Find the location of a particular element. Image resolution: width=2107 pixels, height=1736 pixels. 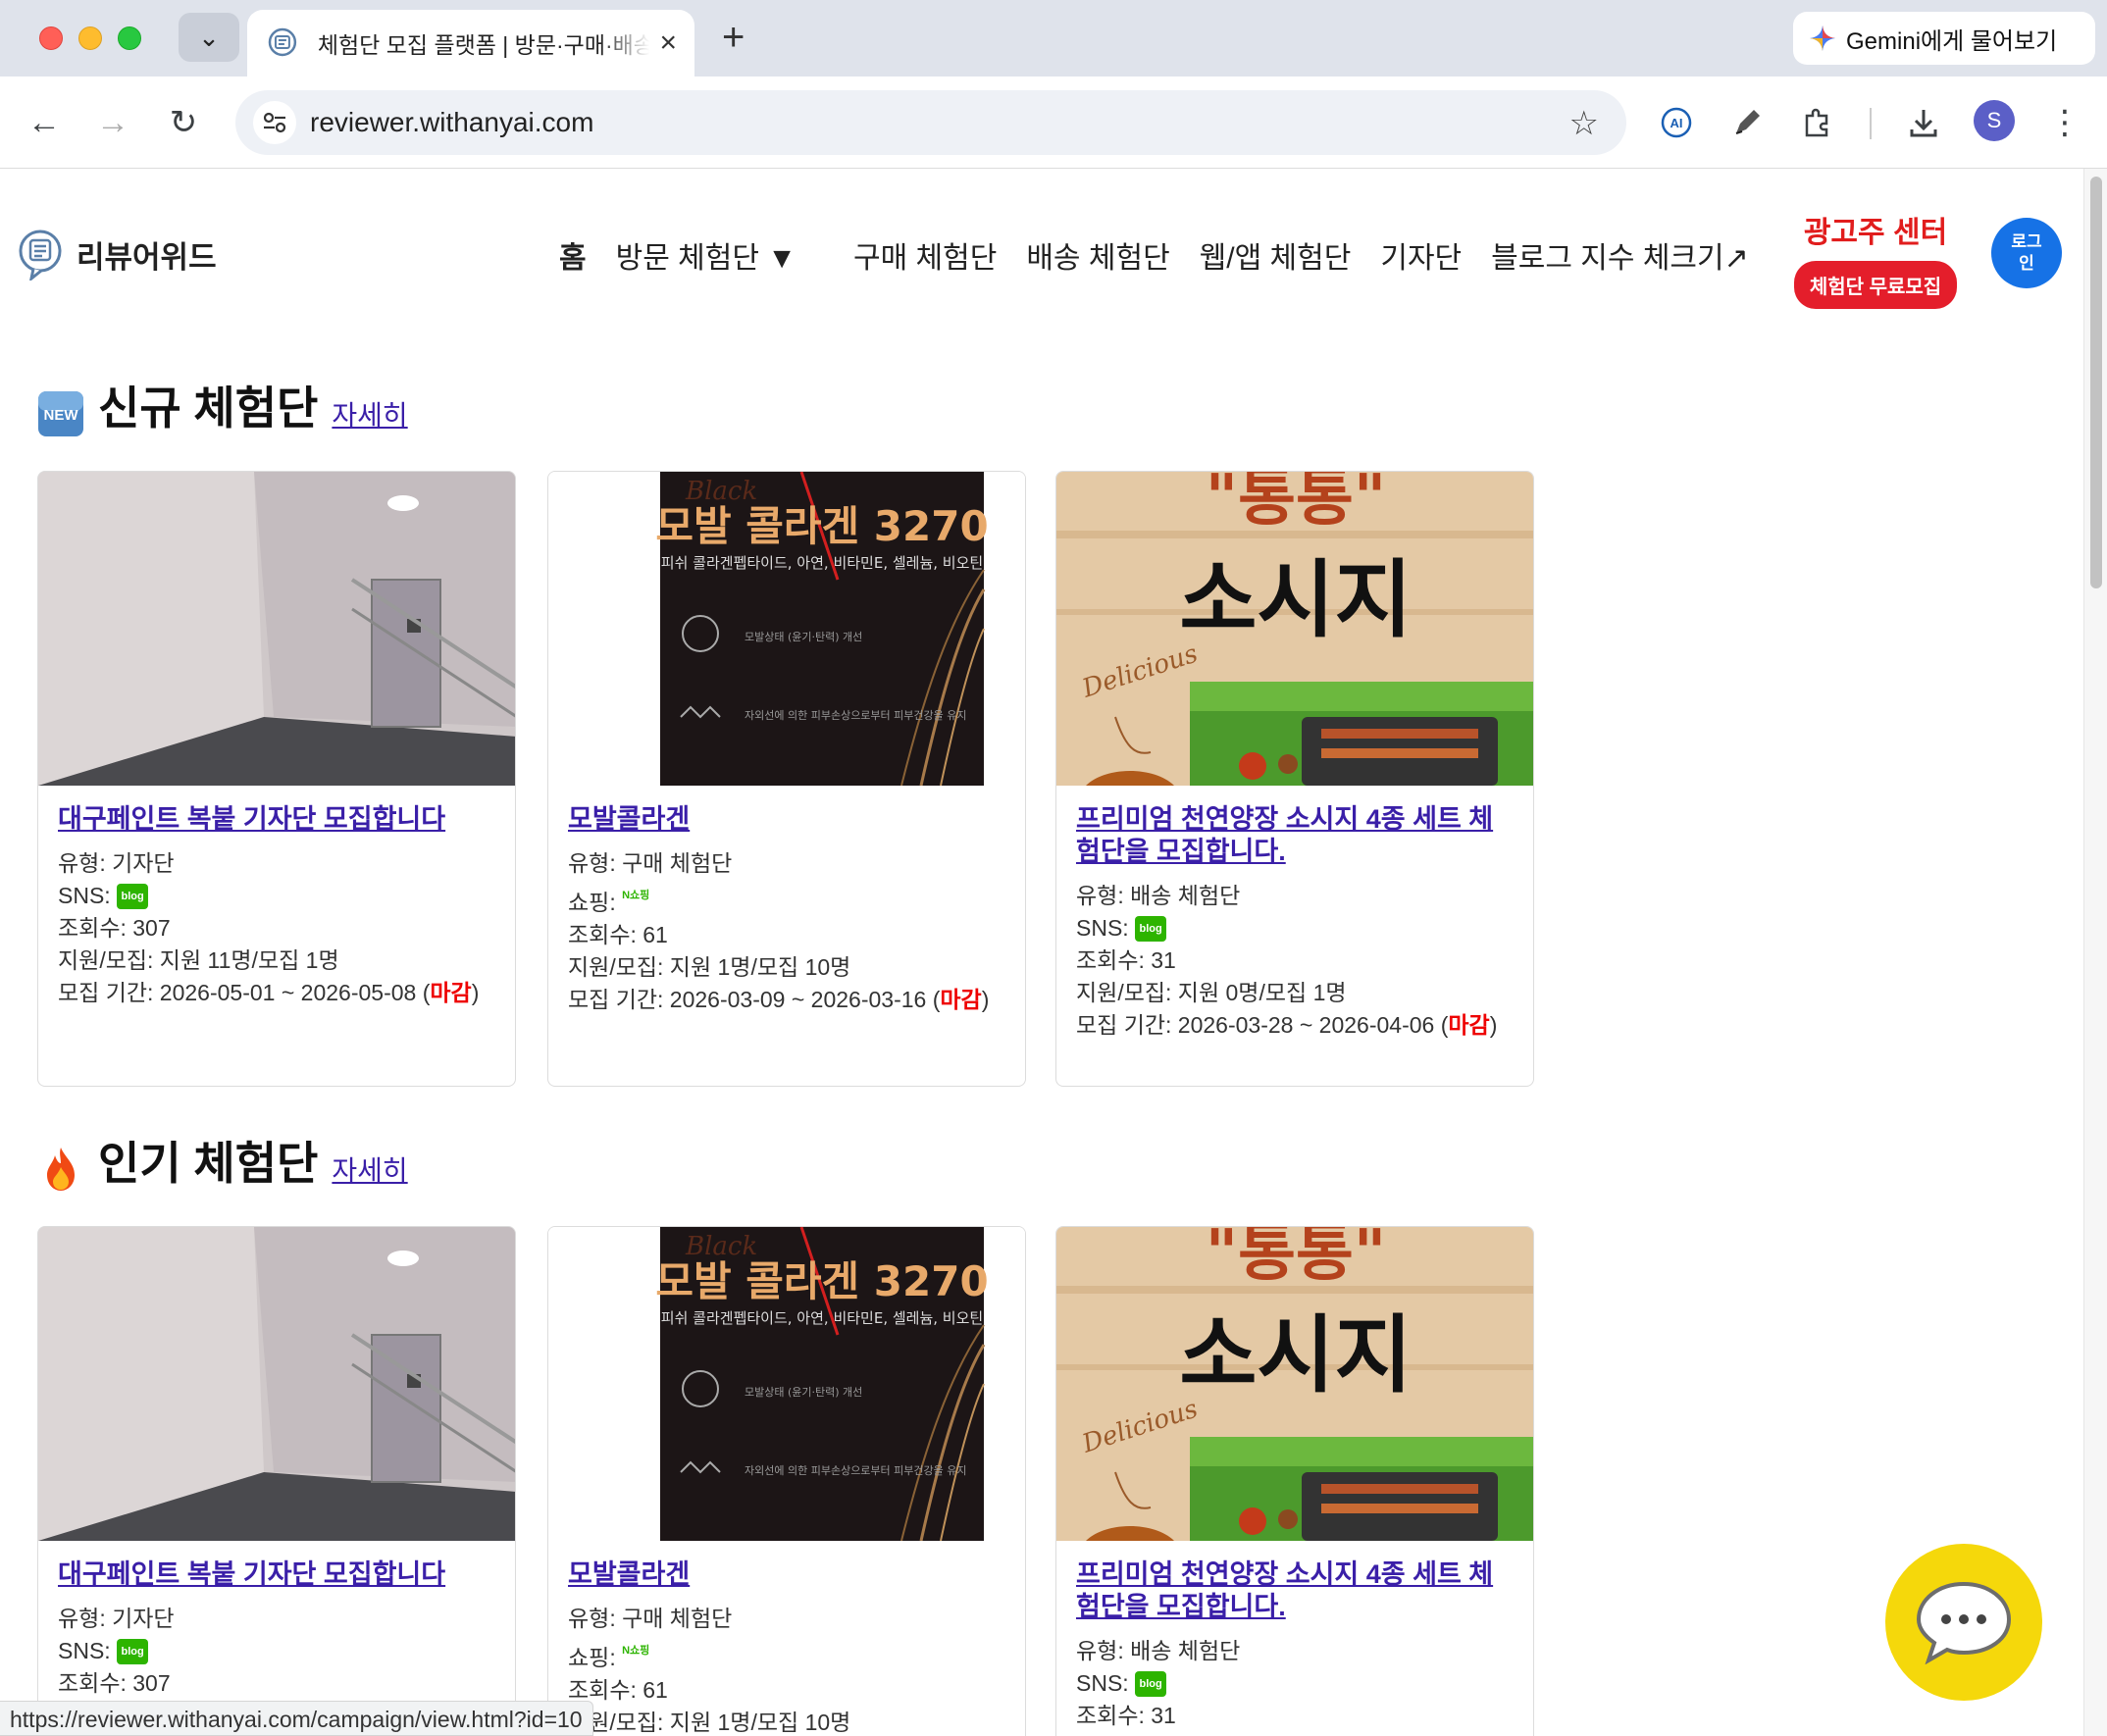

nav-blog-check: 블로그 지수 체크기↗ is located at coordinates (1620, 255).